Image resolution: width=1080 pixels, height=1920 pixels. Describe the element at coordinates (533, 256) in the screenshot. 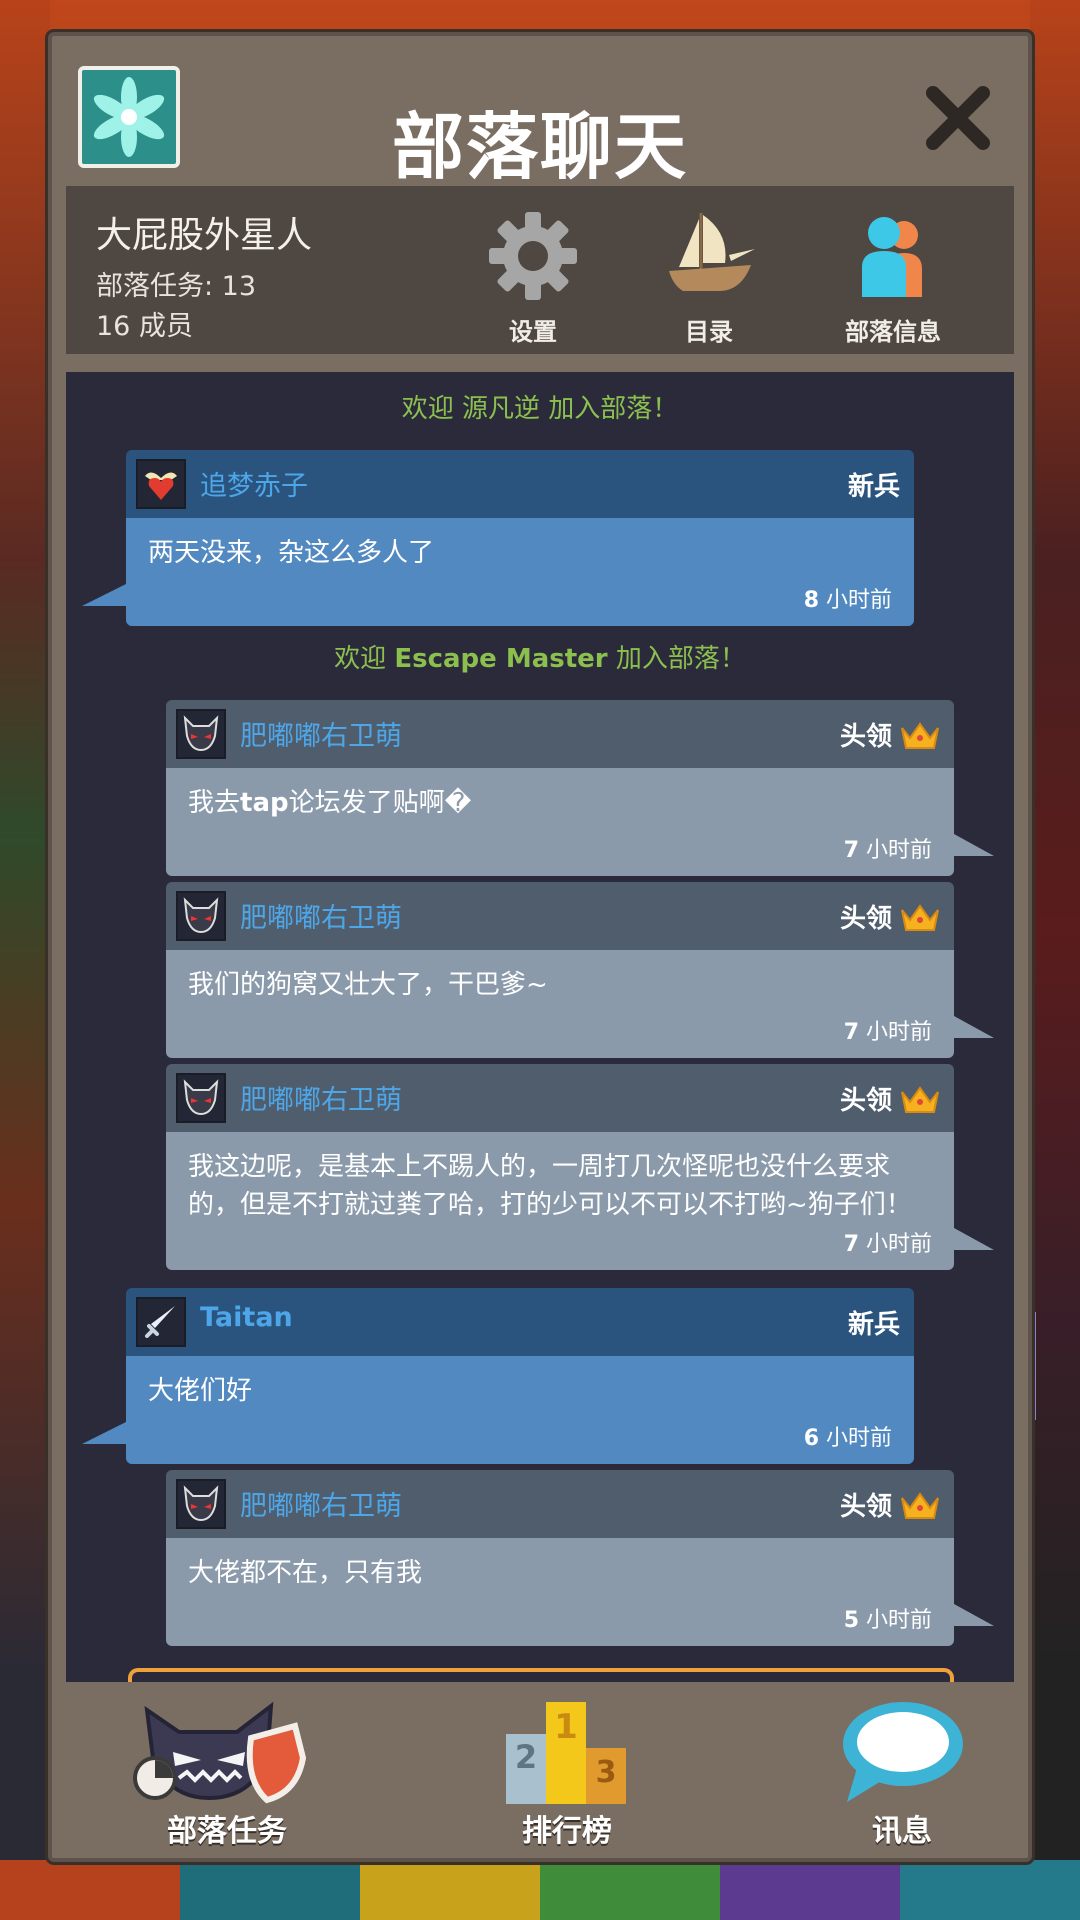

I see `gear-icon` at that location.